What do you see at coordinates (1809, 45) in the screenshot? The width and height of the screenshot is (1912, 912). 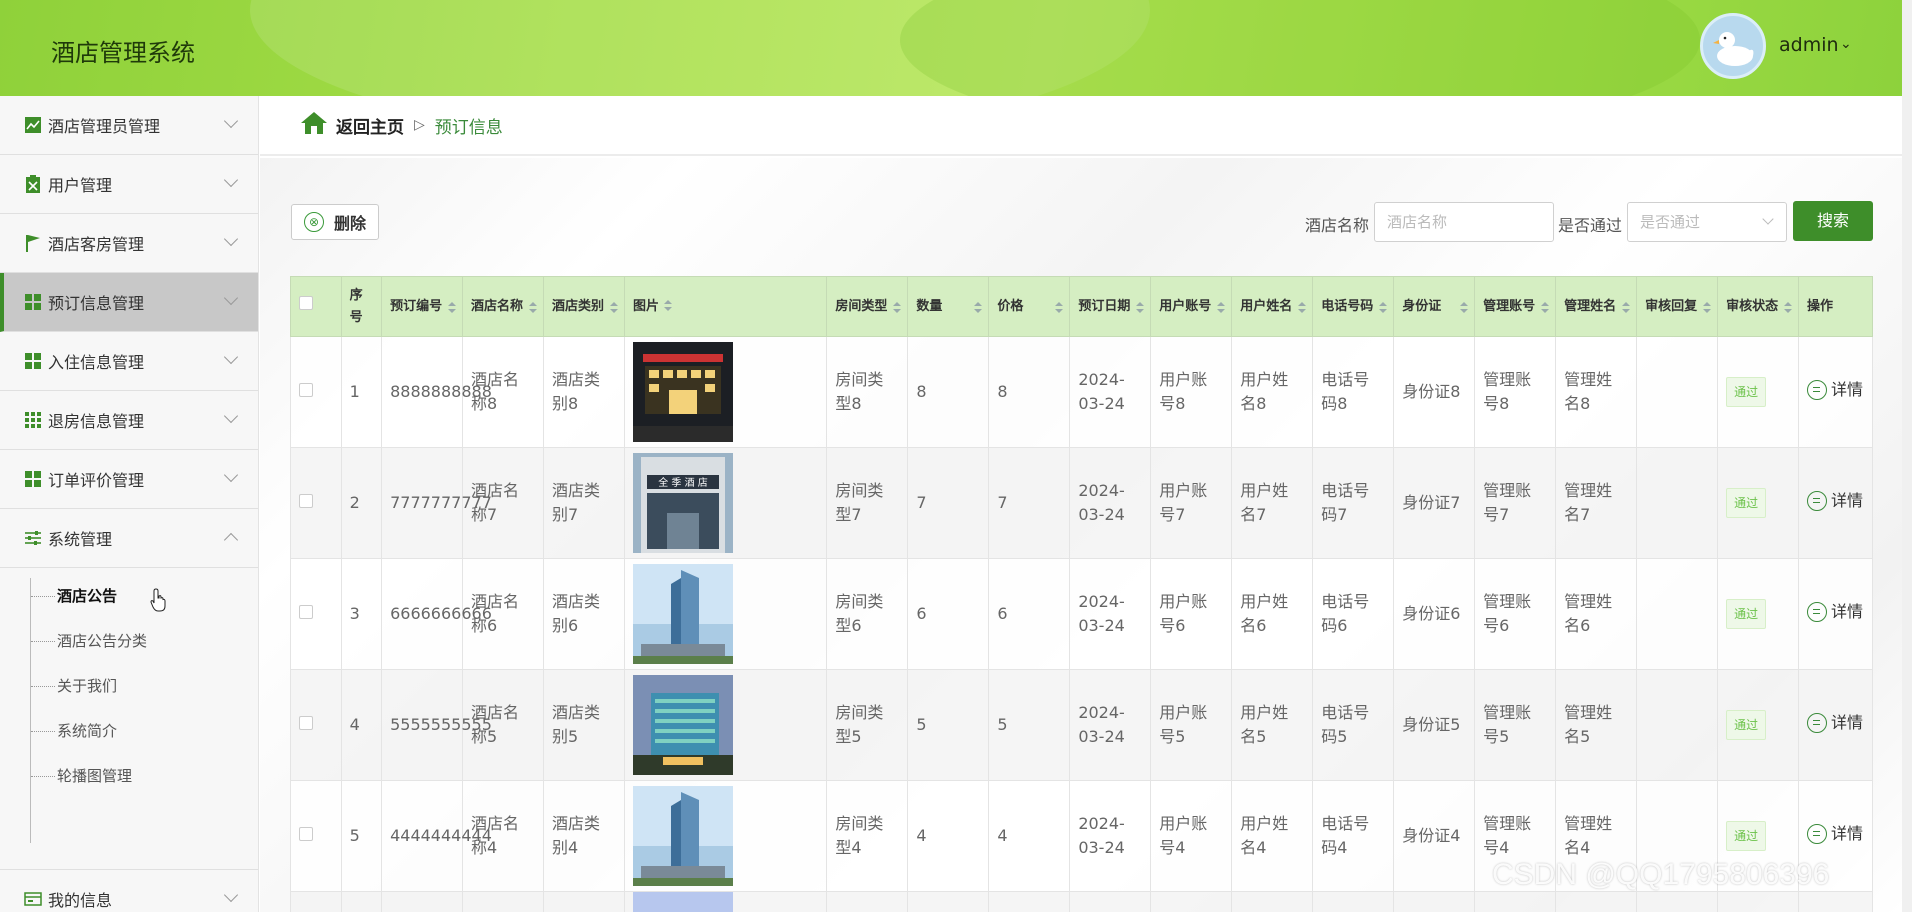 I see `user-name: admin` at bounding box center [1809, 45].